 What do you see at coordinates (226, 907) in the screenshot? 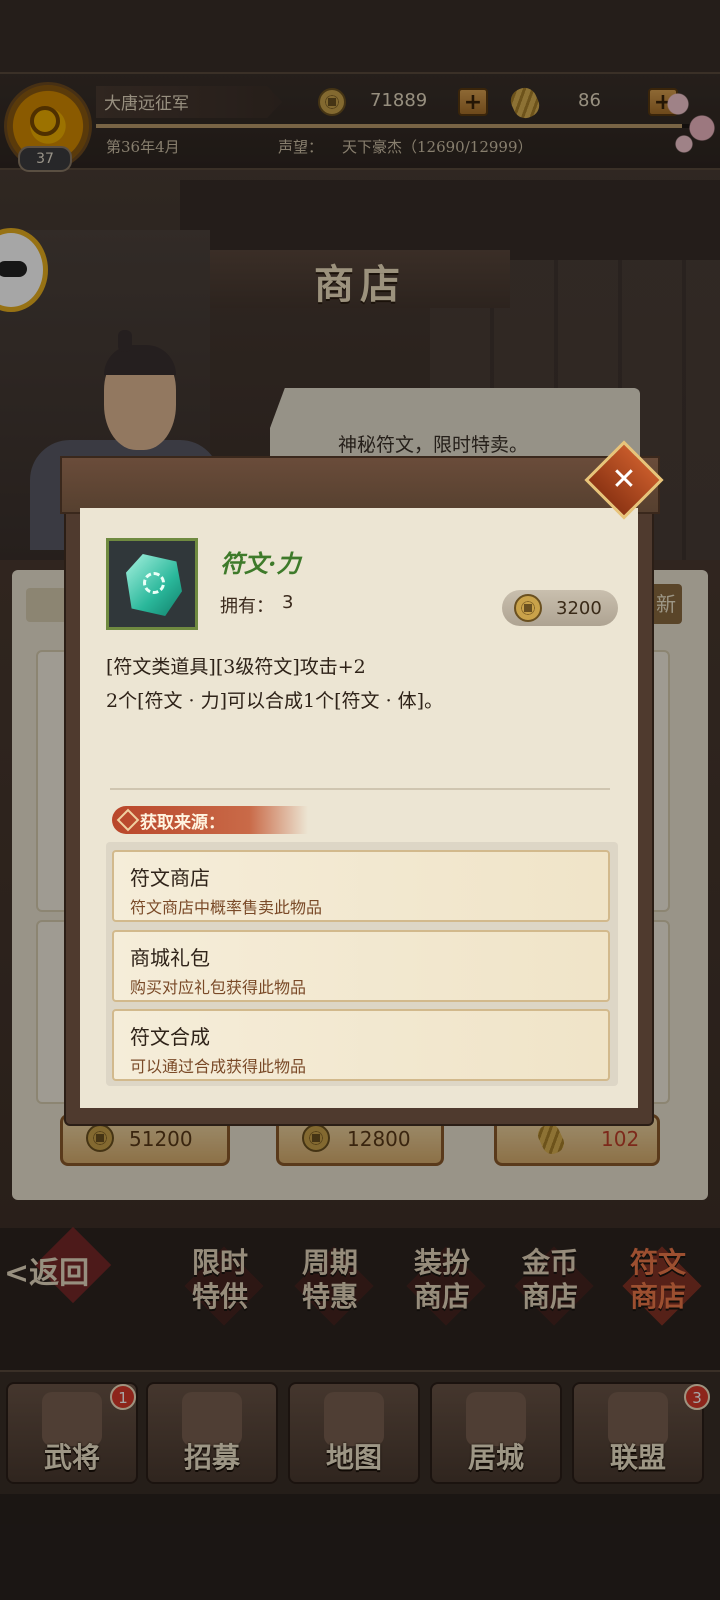
I see `source-desc: 符文商店中概率售卖此物品` at bounding box center [226, 907].